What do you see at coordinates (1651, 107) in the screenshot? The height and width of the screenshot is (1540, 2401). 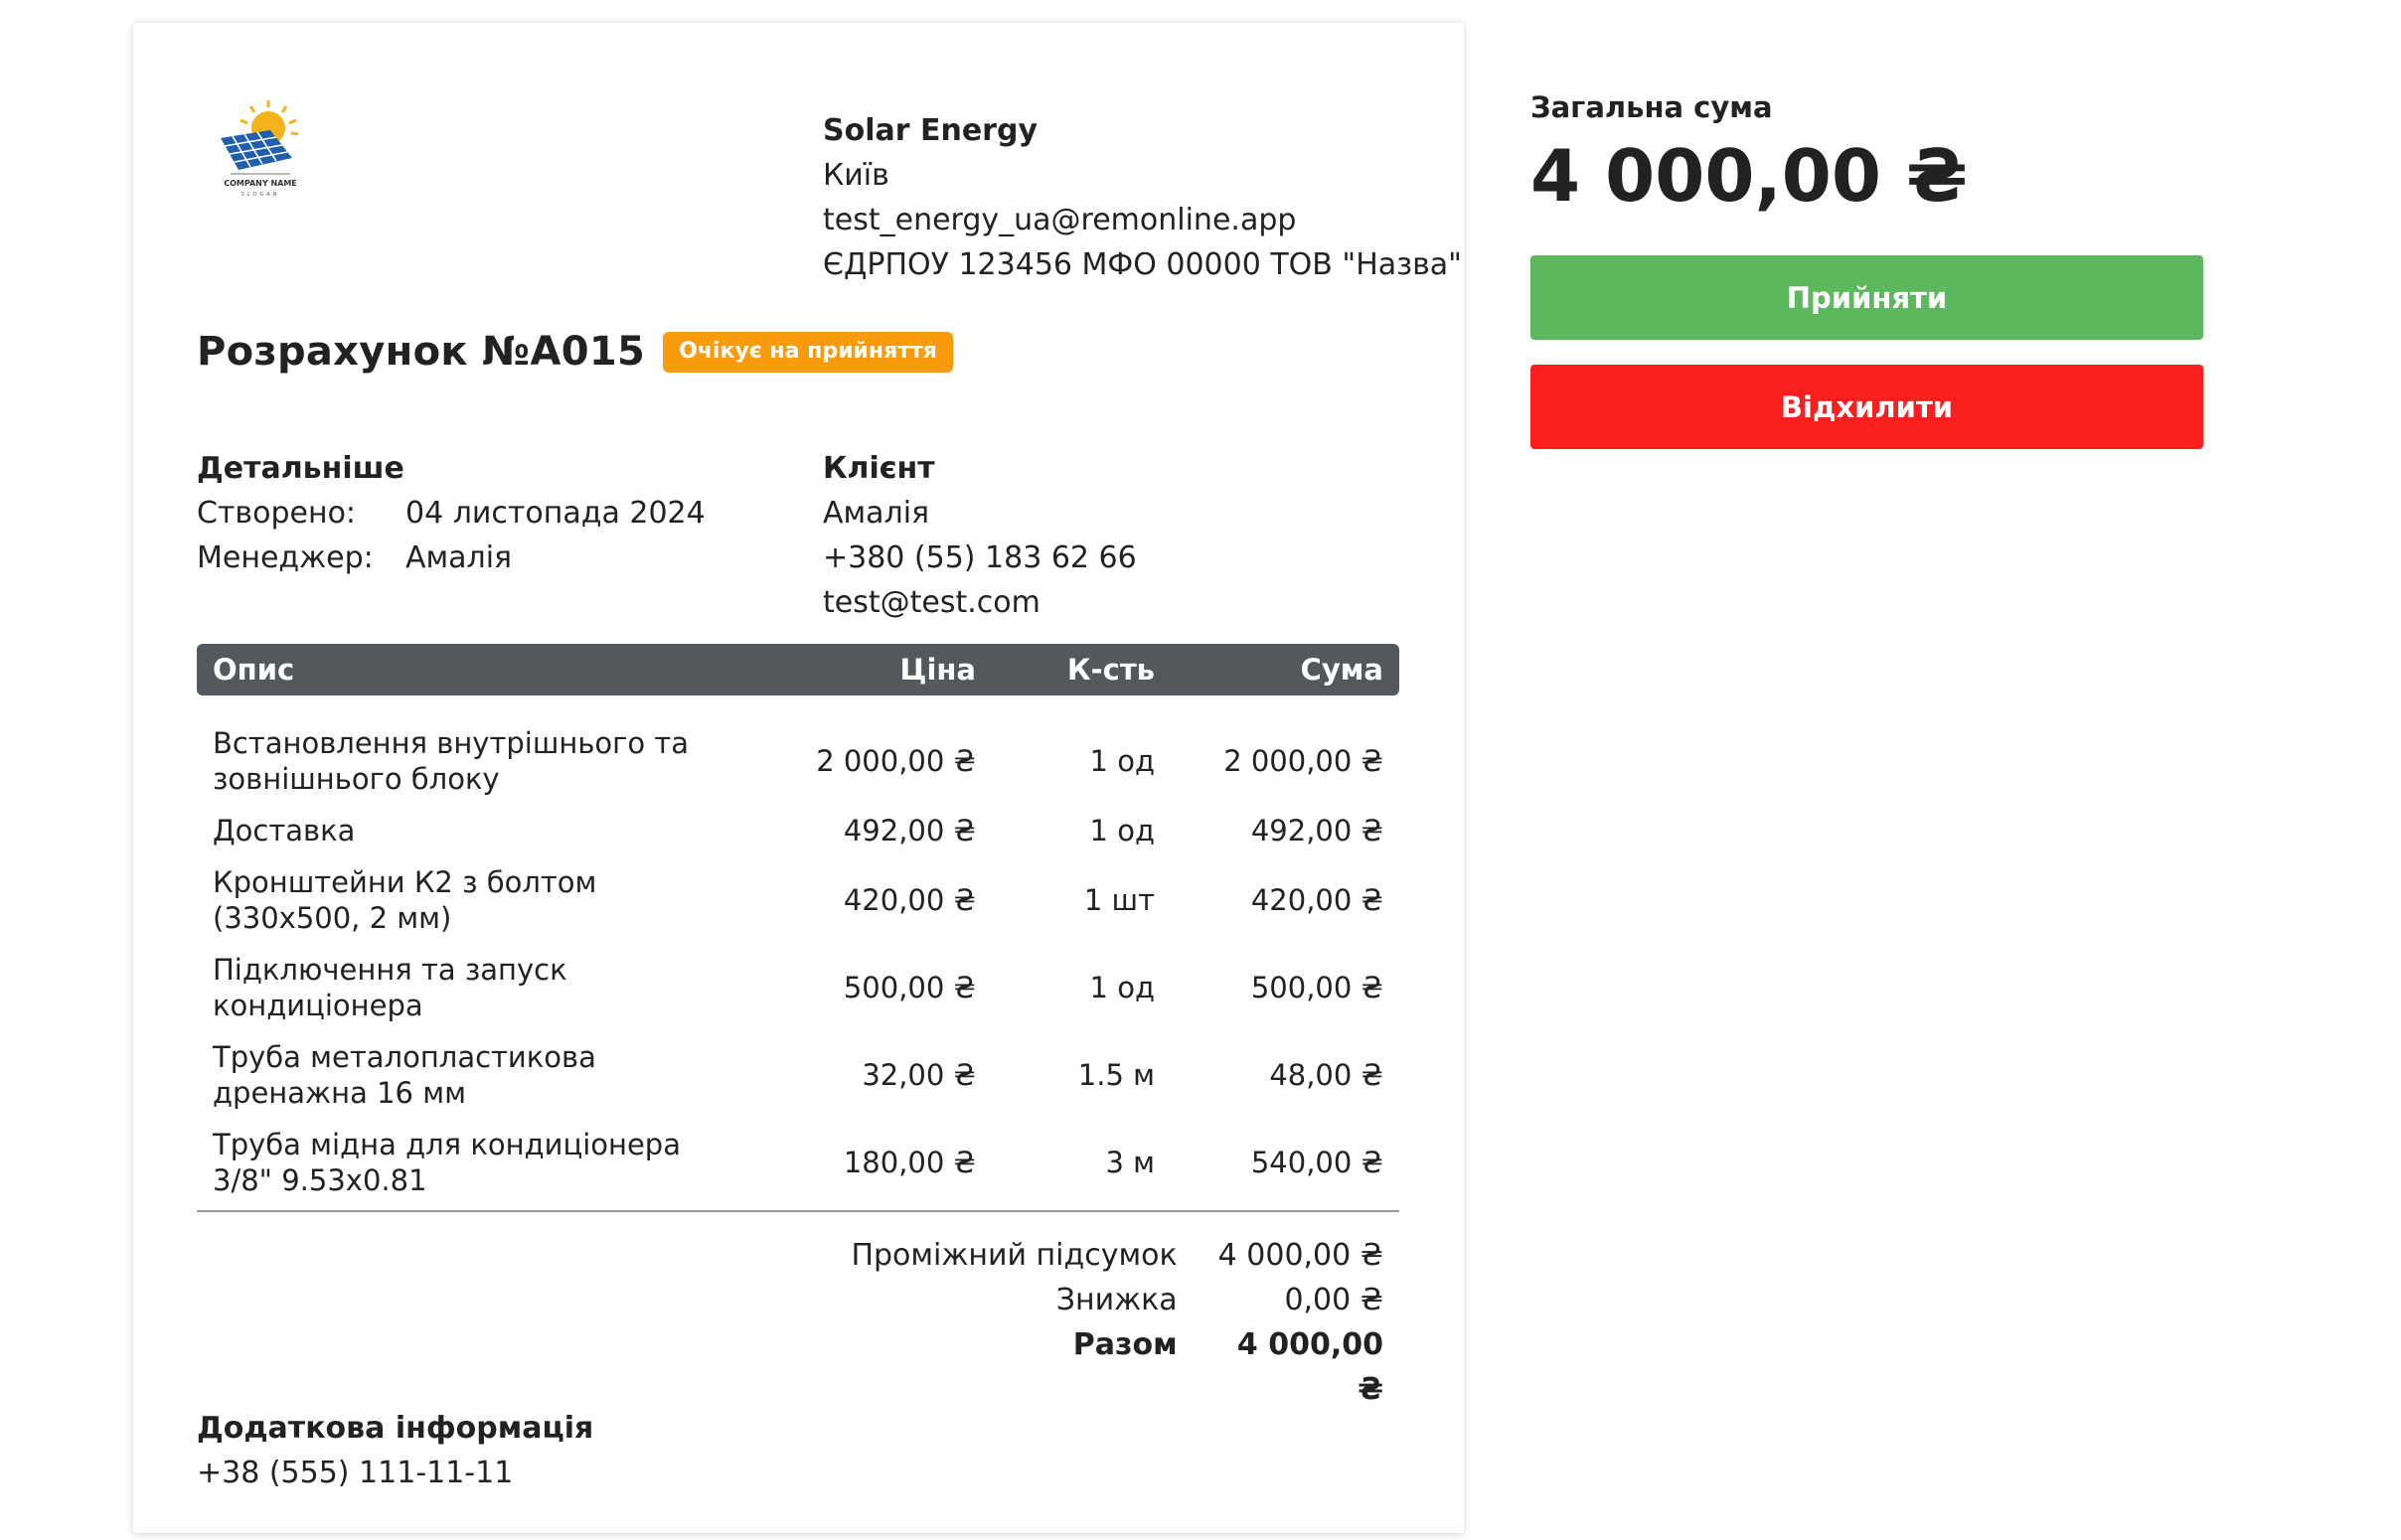 I see `grand-total-label: Загальна сума` at bounding box center [1651, 107].